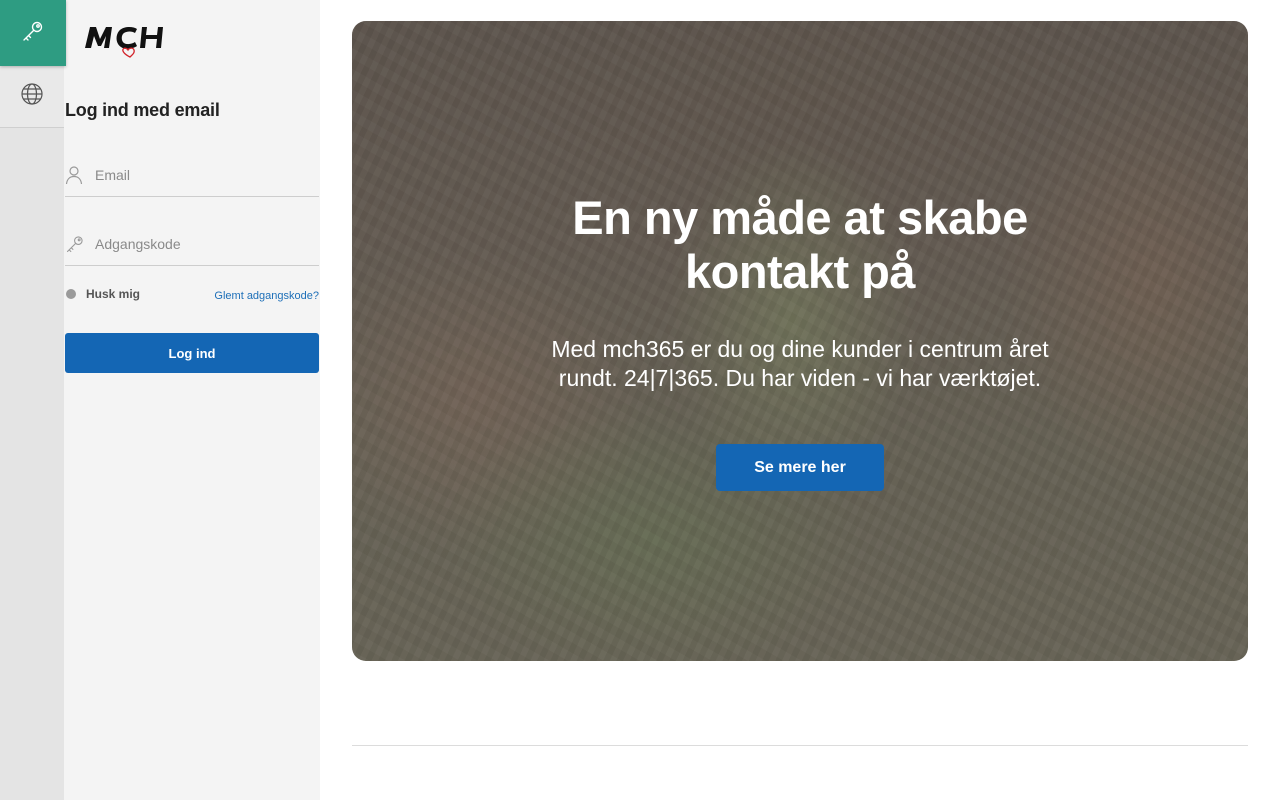 Image resolution: width=1280 pixels, height=800 pixels. Describe the element at coordinates (200, 174) in the screenshot. I see `email-input` at that location.